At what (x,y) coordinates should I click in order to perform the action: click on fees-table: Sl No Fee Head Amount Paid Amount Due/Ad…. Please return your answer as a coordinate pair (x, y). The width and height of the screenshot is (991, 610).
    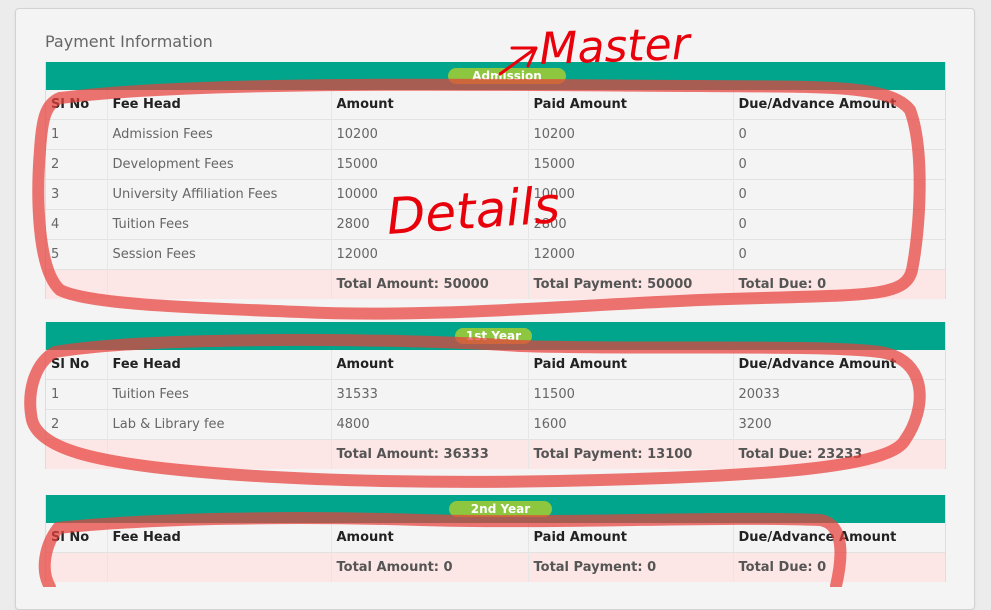
    Looking at the image, I should click on (495, 552).